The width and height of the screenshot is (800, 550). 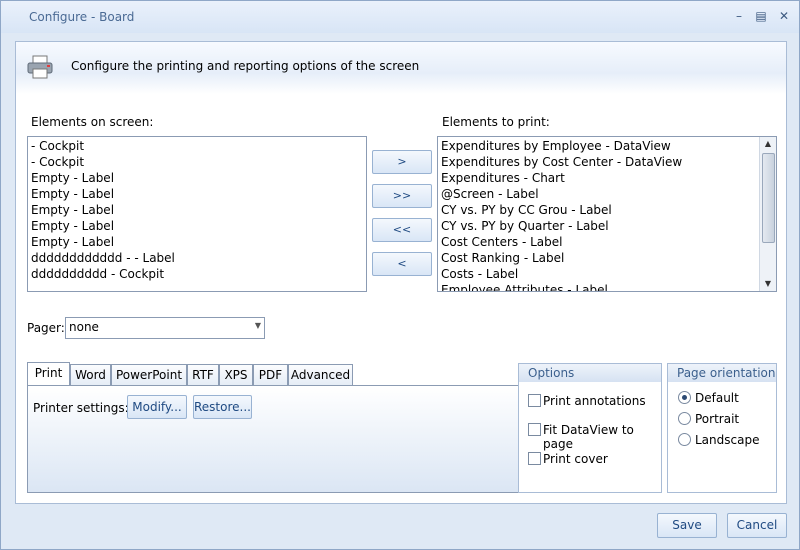 What do you see at coordinates (761, 16) in the screenshot?
I see `maximize-icon: ▤` at bounding box center [761, 16].